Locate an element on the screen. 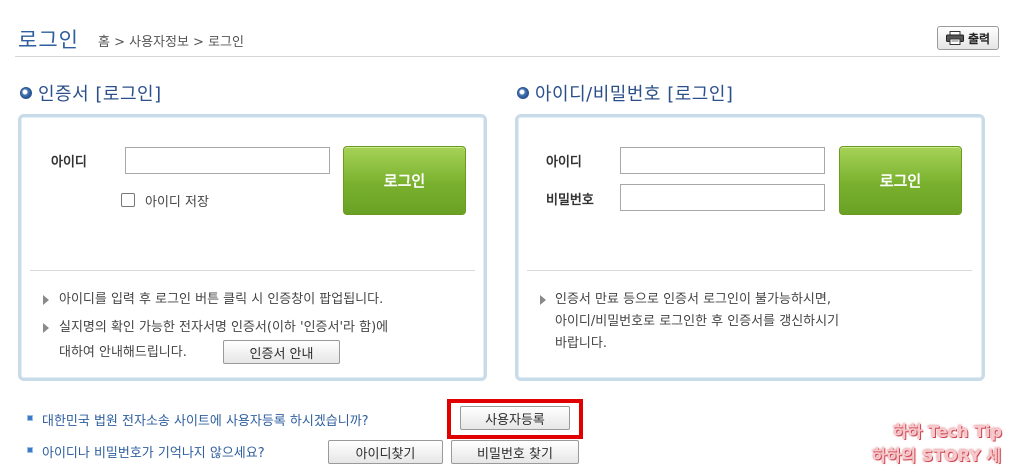  printer-icon is located at coordinates (954, 38).